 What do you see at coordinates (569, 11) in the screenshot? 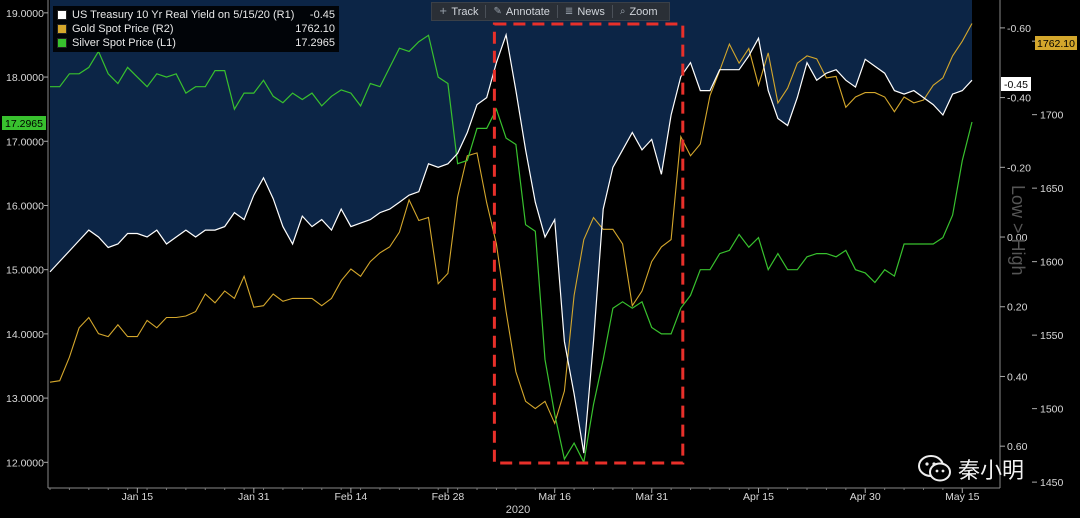
I see `news-icon: ≣` at bounding box center [569, 11].